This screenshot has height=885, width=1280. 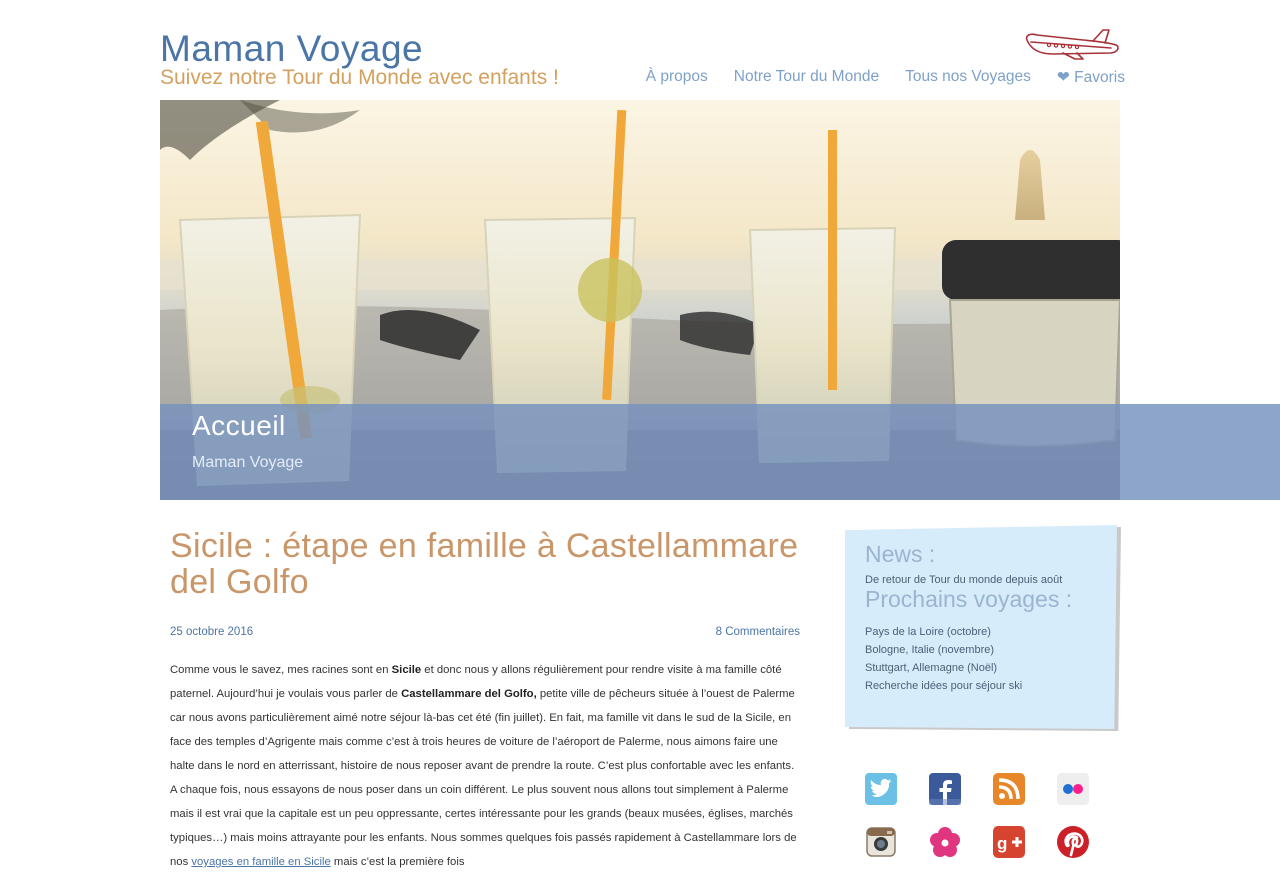 I want to click on google-plus-icon: g, so click(x=1009, y=842).